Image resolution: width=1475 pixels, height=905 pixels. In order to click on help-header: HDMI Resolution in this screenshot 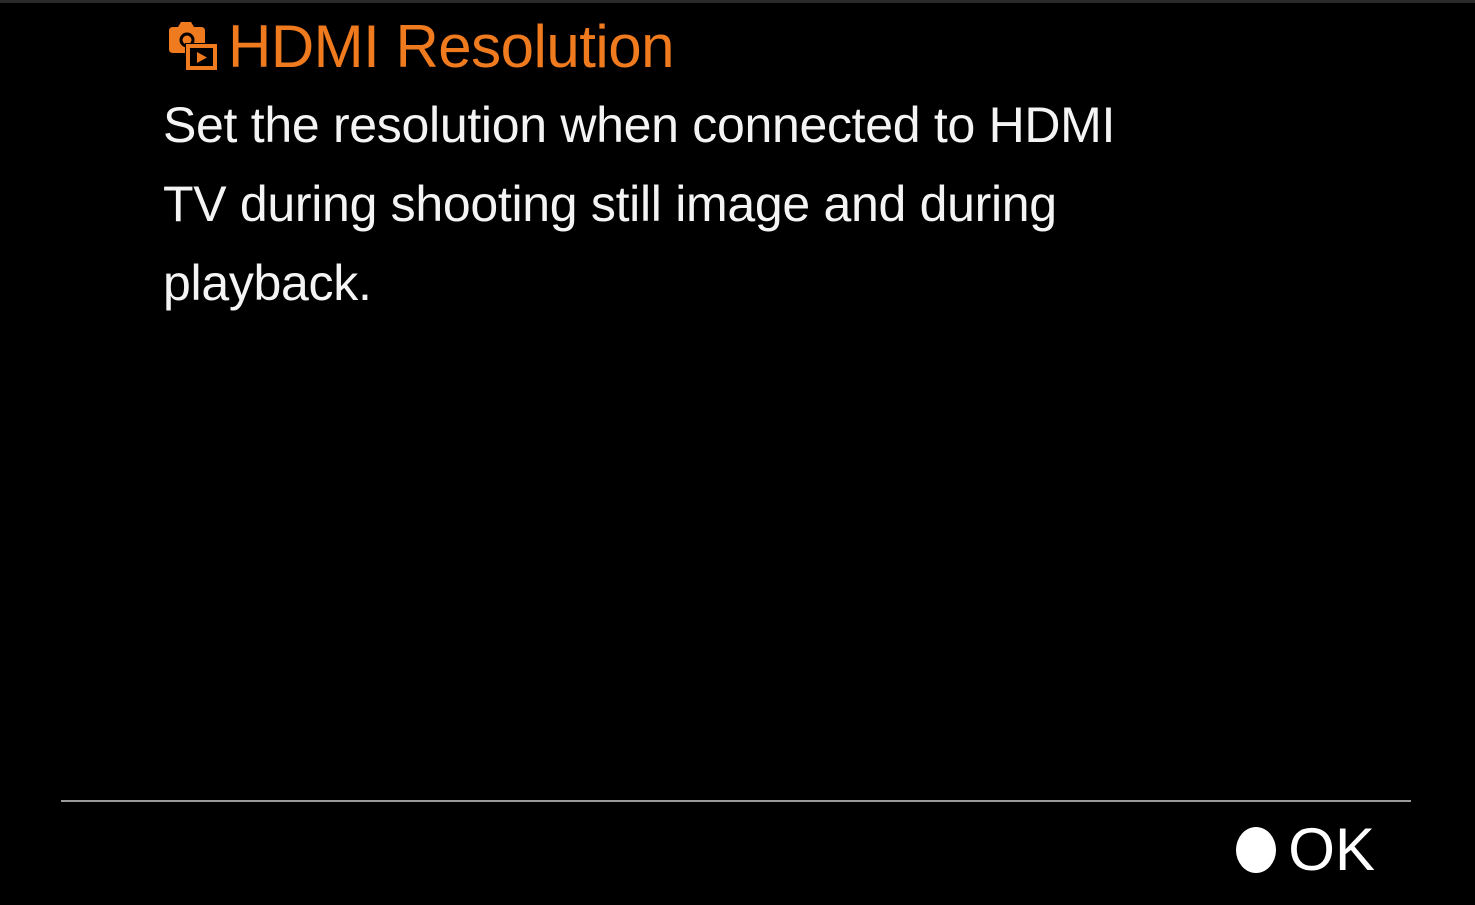, I will do `click(420, 46)`.